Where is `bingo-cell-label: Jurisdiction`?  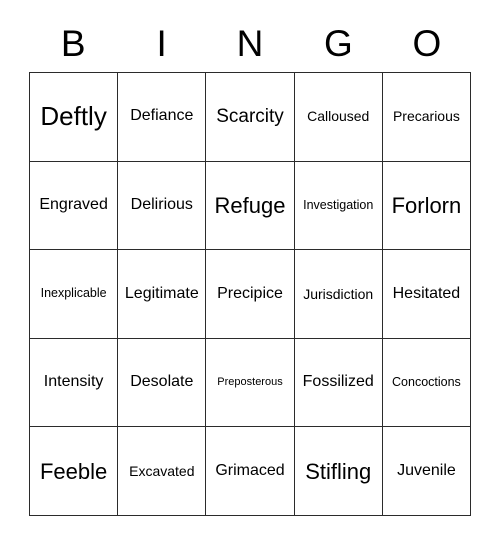
bingo-cell-label: Jurisdiction is located at coordinates (338, 293).